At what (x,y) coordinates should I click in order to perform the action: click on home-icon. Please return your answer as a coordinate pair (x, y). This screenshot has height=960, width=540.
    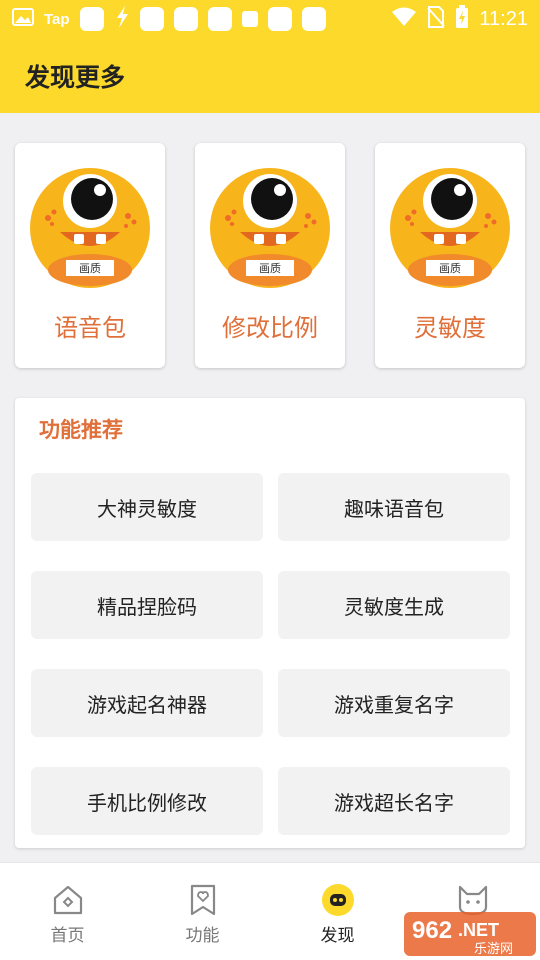
    Looking at the image, I should click on (67, 900).